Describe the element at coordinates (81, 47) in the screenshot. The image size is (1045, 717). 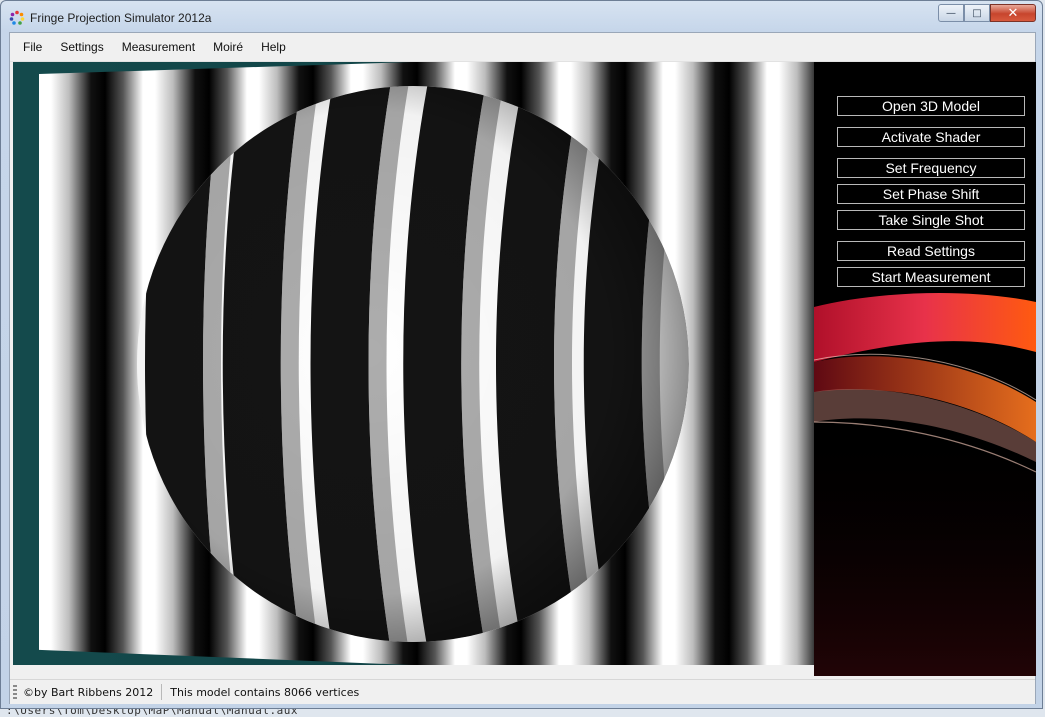
I see `menu-settings: Settings` at that location.